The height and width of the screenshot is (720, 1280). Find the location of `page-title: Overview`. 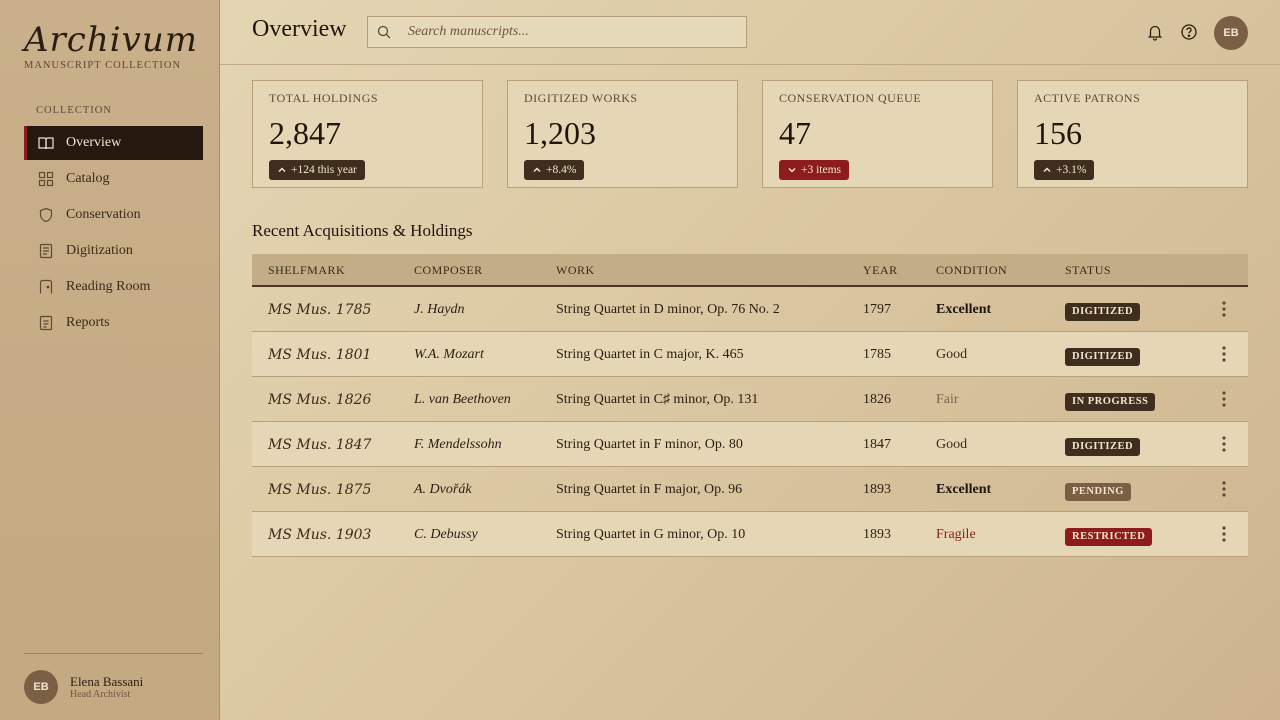

page-title: Overview is located at coordinates (299, 29).